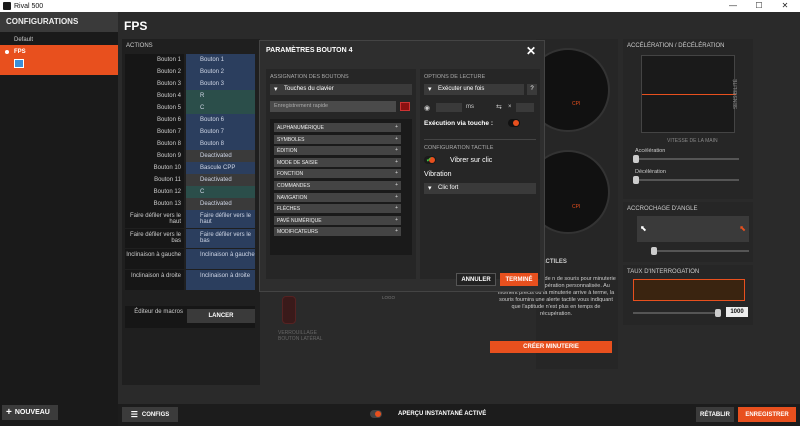 This screenshot has width=800, height=426. What do you see at coordinates (337, 139) in the screenshot?
I see `category-item: SYMBOLES` at bounding box center [337, 139].